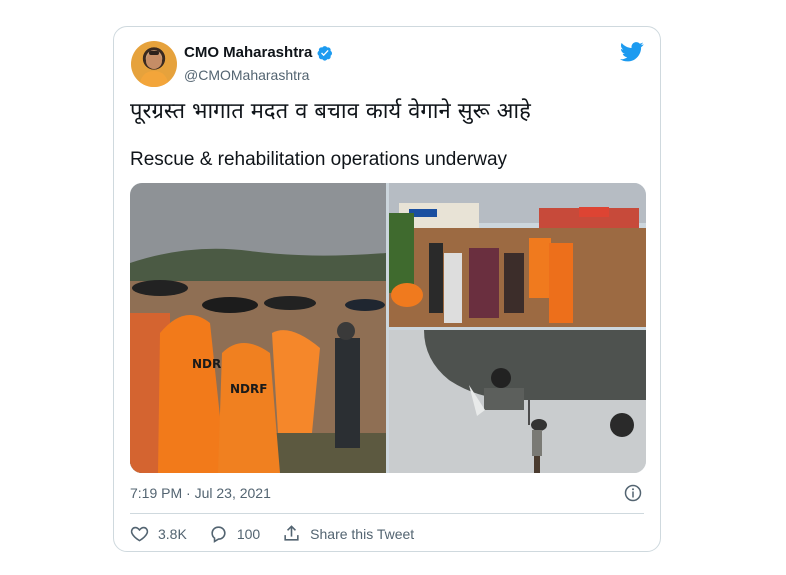  I want to click on like-count: 3.8K, so click(172, 533).